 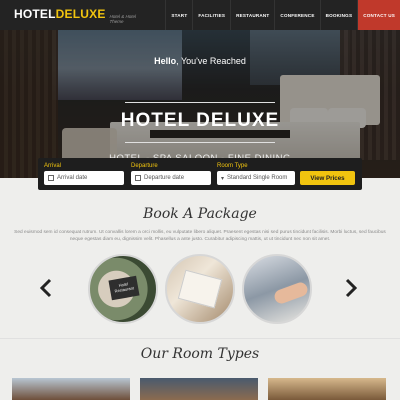 What do you see at coordinates (35, 13) in the screenshot?
I see `logo-text-hotel: HOTEL` at bounding box center [35, 13].